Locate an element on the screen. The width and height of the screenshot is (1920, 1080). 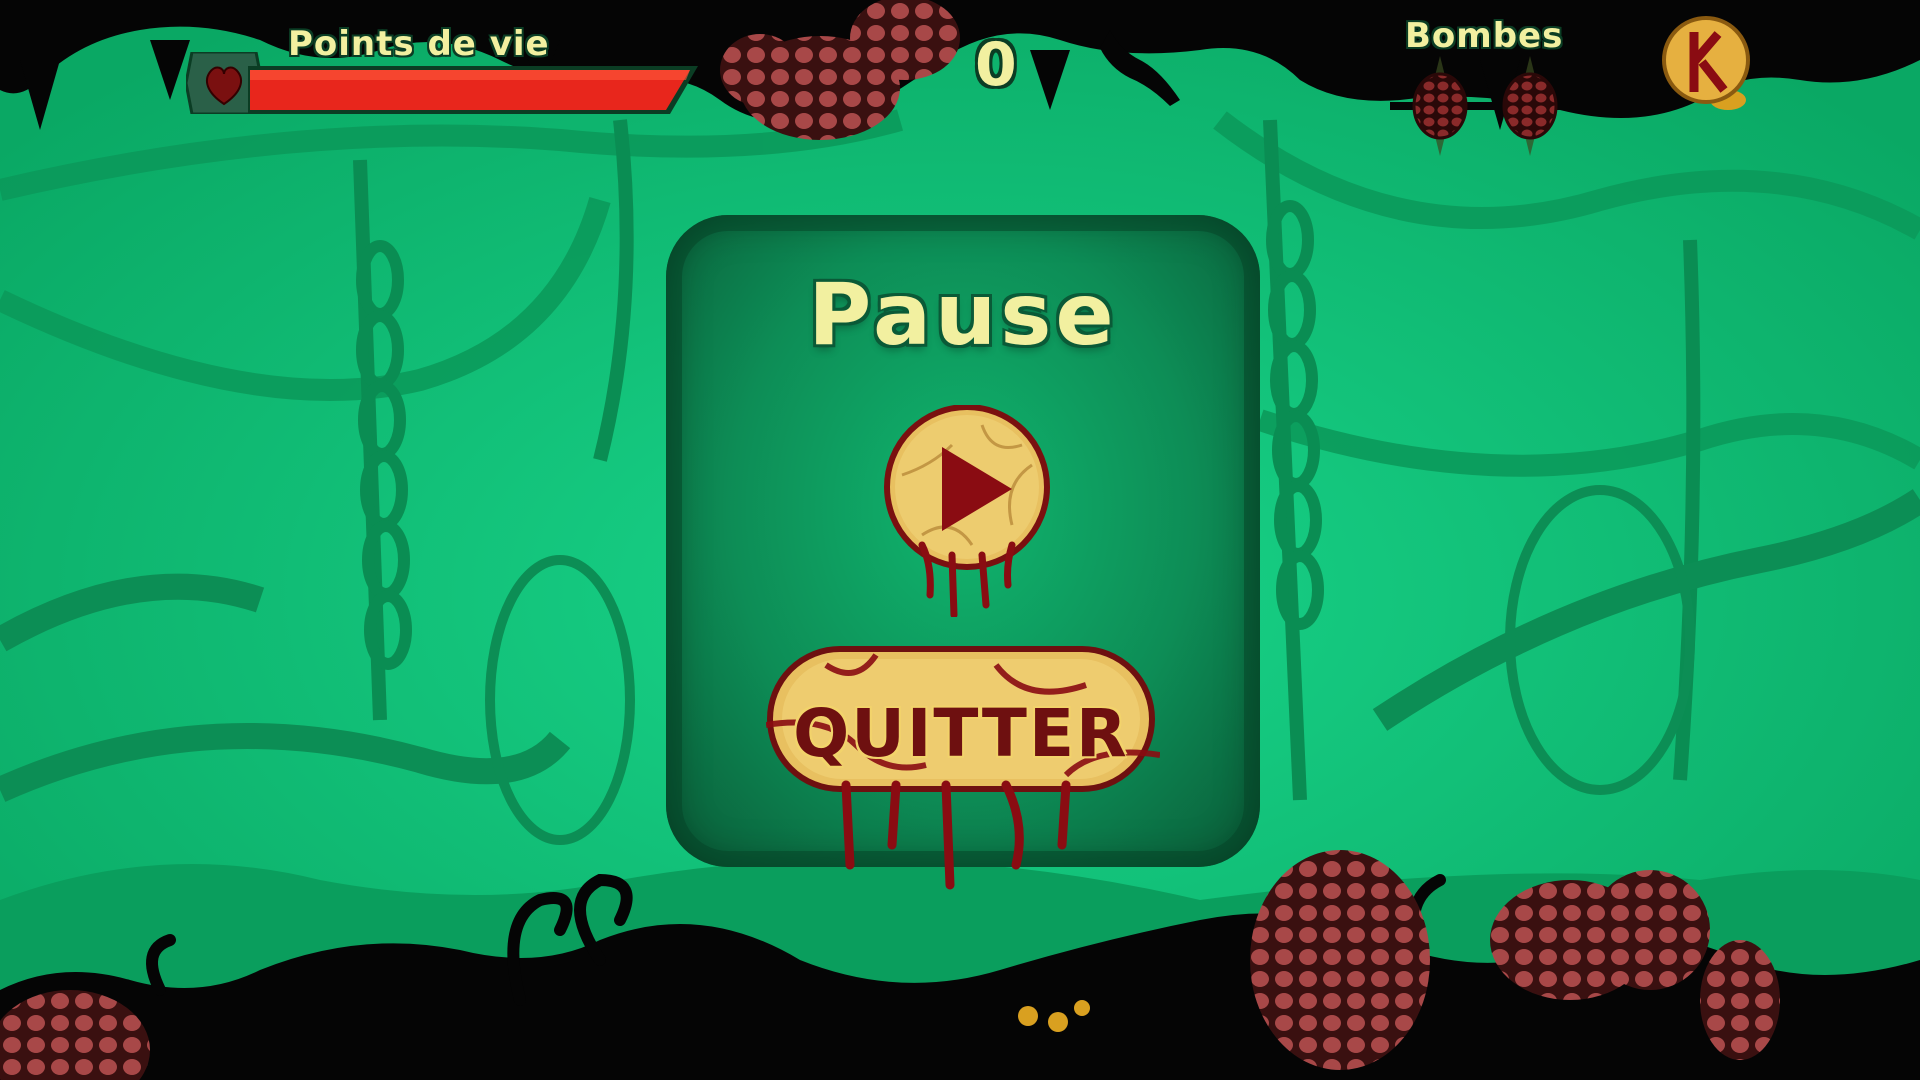
resume-button is located at coordinates (967, 511).